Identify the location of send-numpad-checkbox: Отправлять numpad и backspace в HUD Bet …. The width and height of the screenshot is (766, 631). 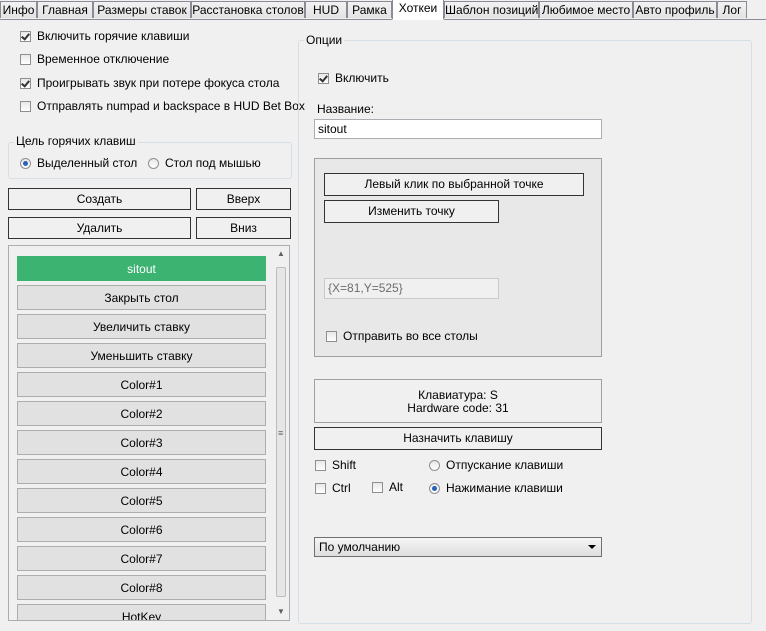
(162, 106).